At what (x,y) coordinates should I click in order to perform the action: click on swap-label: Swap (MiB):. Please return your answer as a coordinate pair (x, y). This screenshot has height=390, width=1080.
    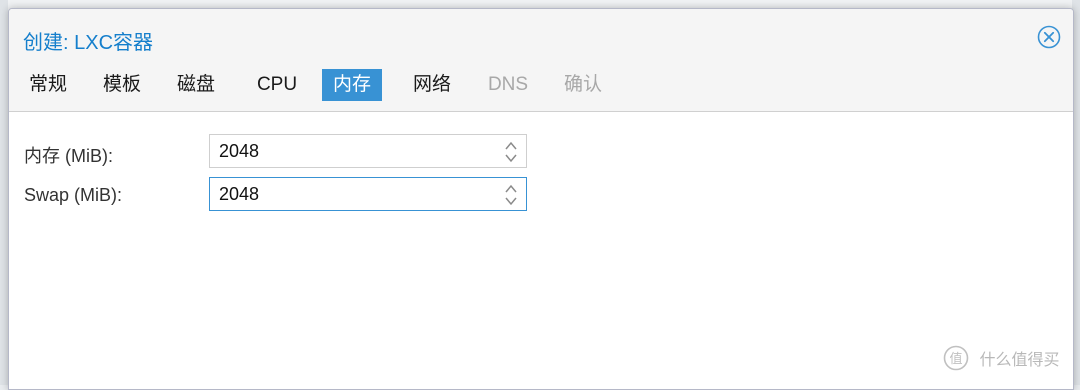
    Looking at the image, I should click on (73, 195).